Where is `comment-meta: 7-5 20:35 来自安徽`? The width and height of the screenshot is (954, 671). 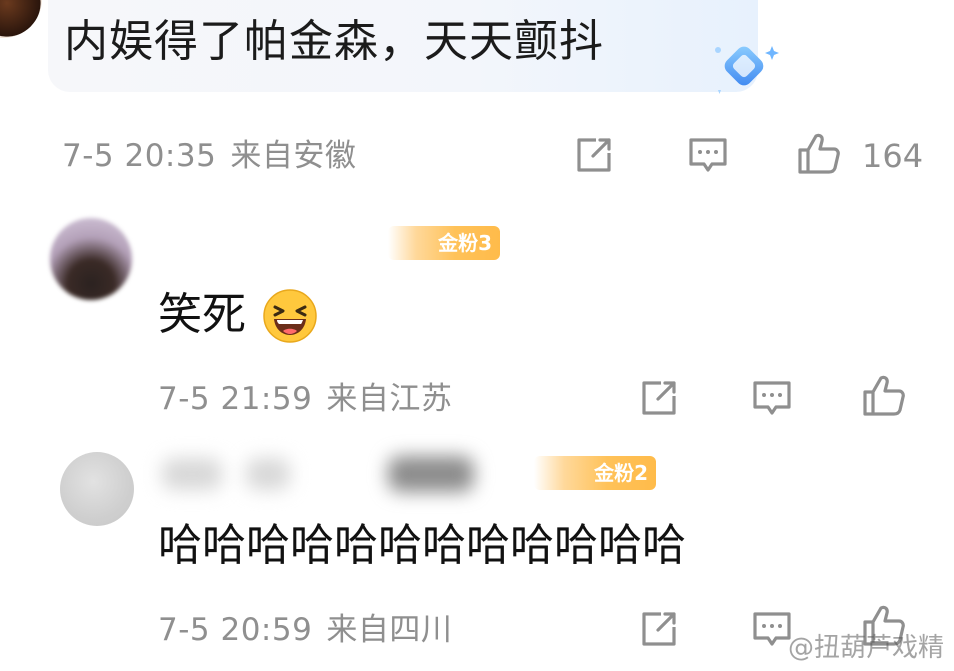 comment-meta: 7-5 20:35 来自安徽 is located at coordinates (209, 156).